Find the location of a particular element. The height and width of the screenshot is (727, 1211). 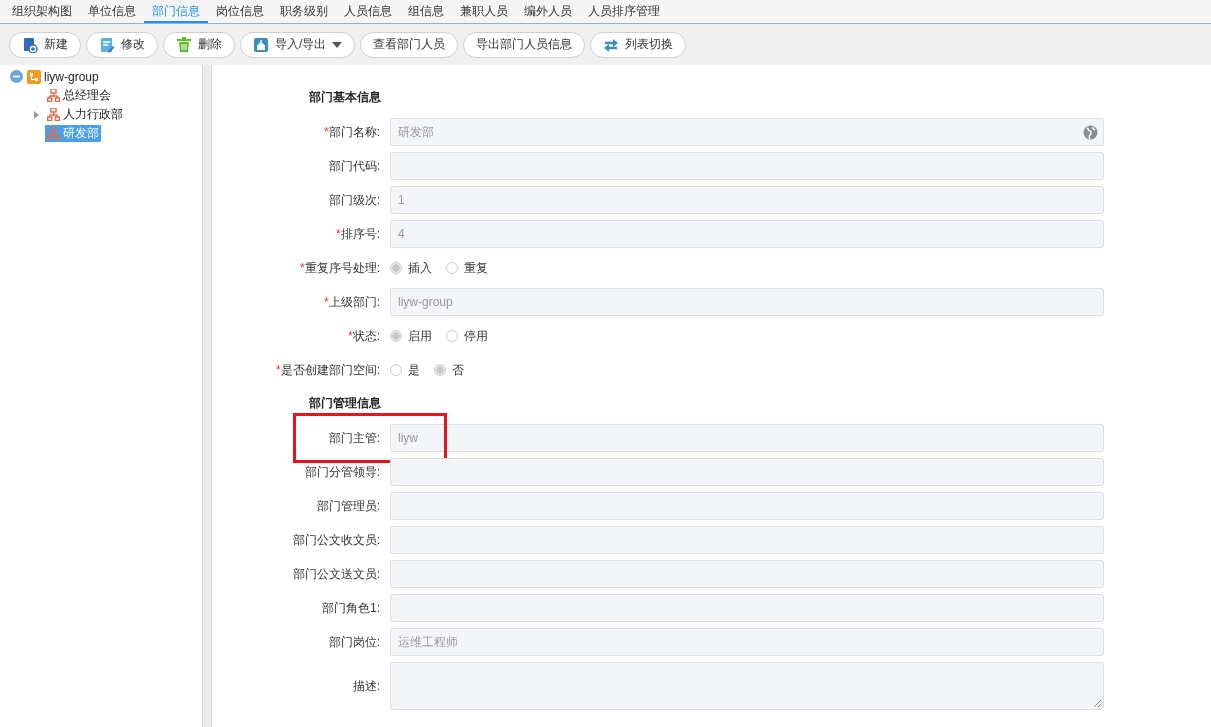

field-label: 部门角色1: is located at coordinates (351, 607).